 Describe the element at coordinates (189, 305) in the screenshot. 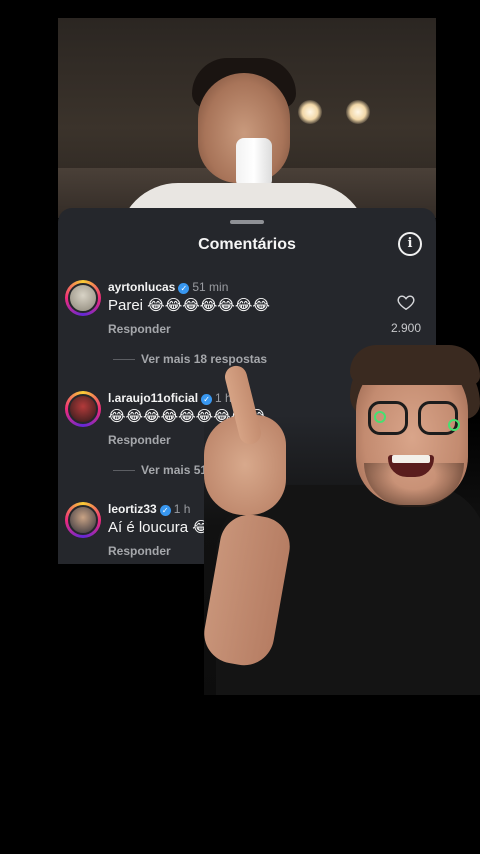

I see `comment-text: Parei 😂😂😂😂😂😂😂` at that location.